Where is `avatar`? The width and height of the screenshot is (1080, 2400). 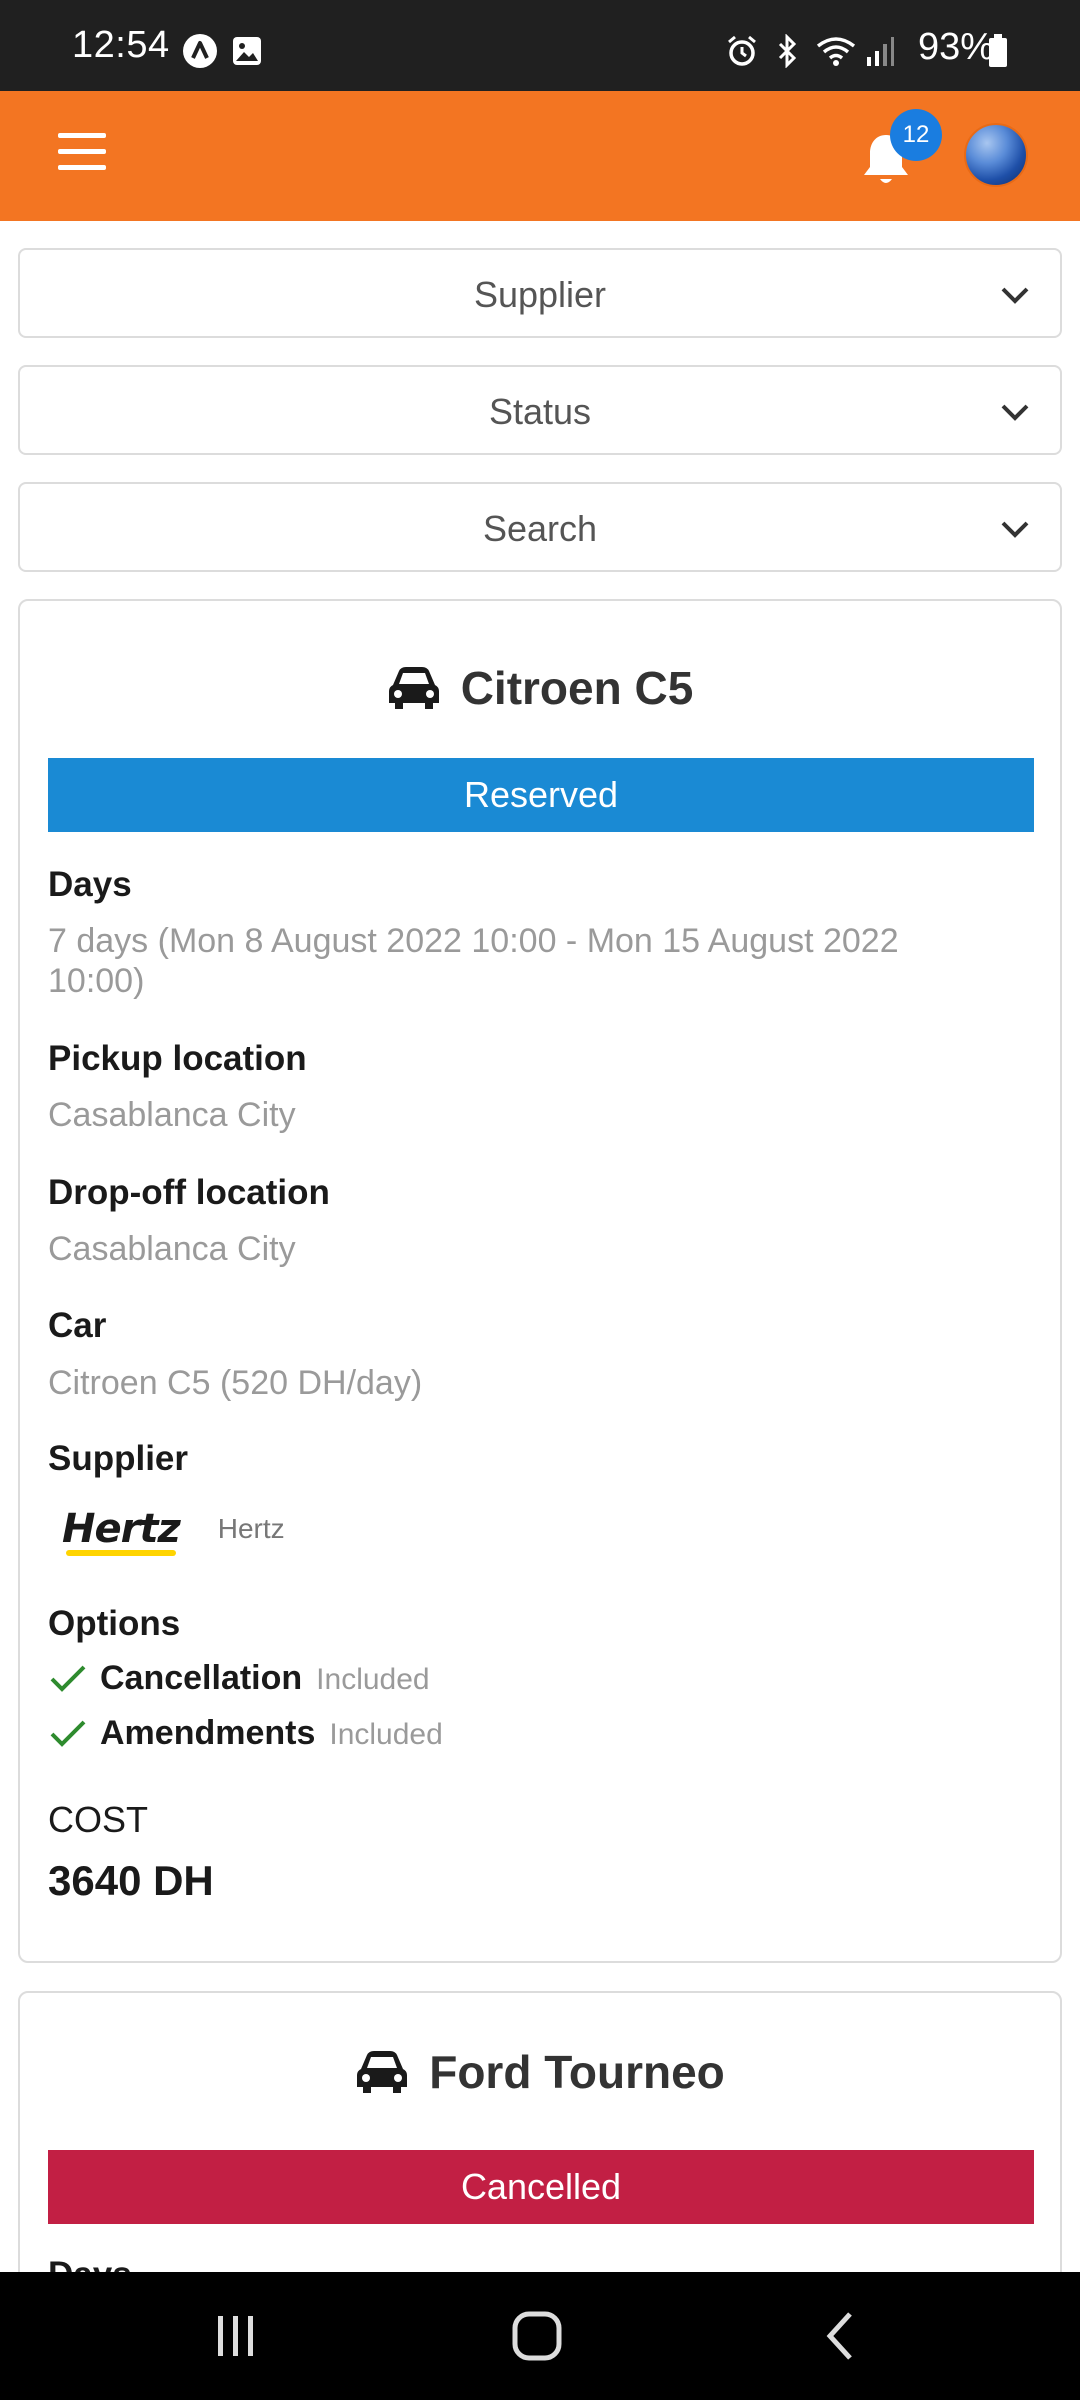 avatar is located at coordinates (996, 155).